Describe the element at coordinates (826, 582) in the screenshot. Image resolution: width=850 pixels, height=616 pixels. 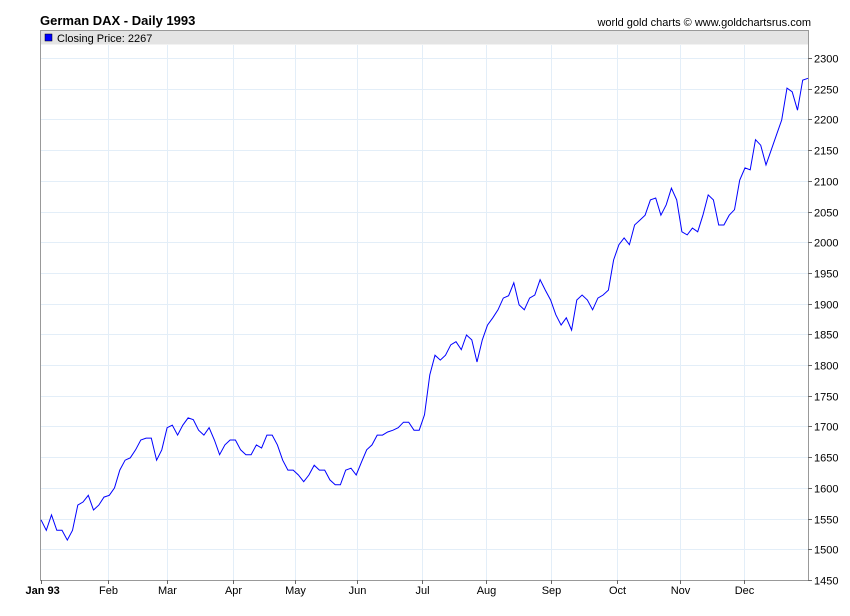
I see `y-tick-label: 1450` at that location.